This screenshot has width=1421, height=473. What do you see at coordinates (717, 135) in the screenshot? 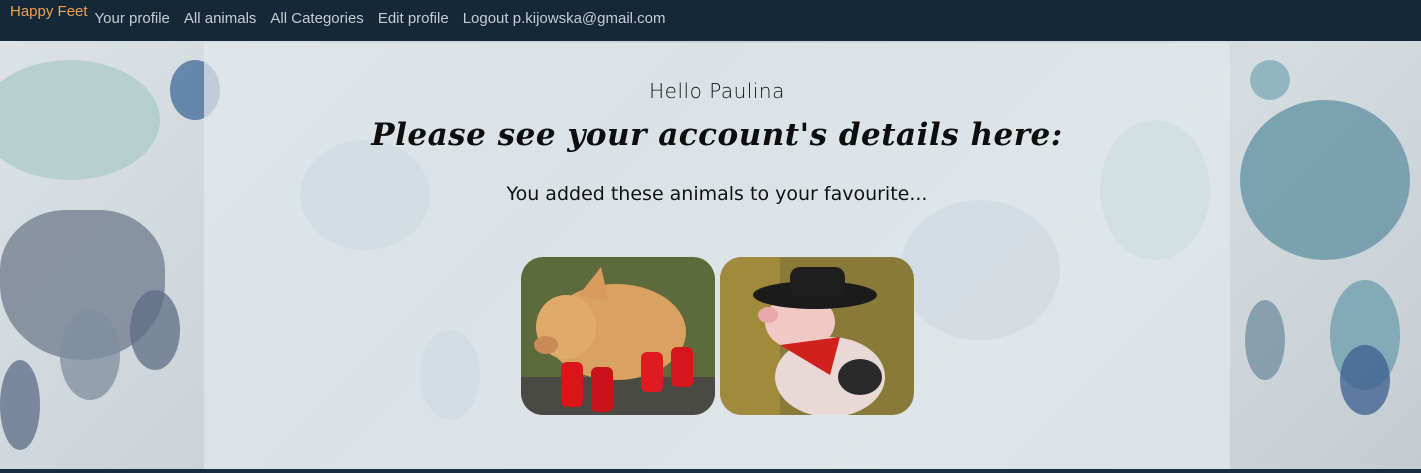
I see `page-title: Please see your account's details here:` at bounding box center [717, 135].